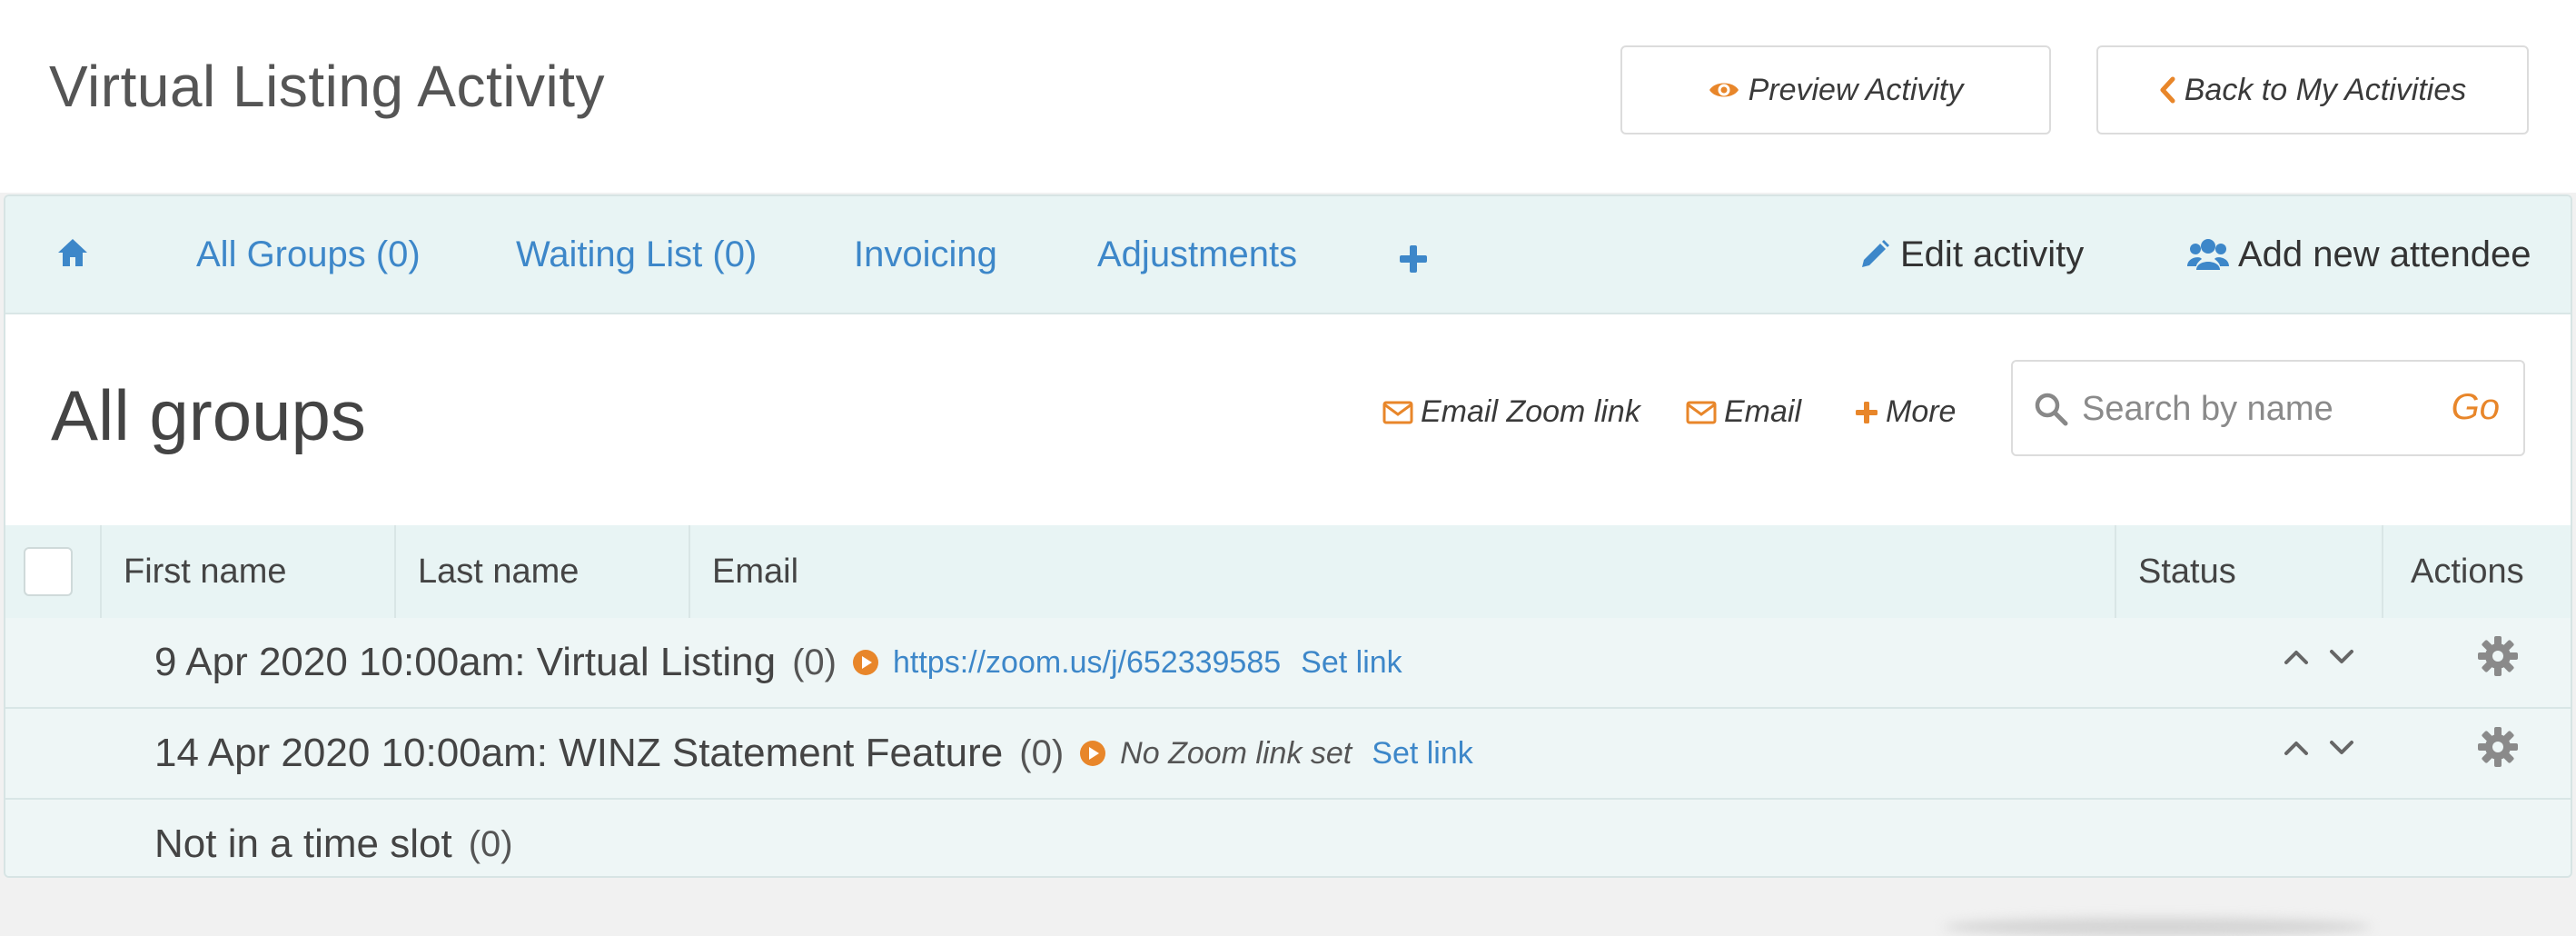 This screenshot has height=936, width=2576. I want to click on group-title: 9 Apr 2020 10:00am: Virtual Listing, so click(465, 662).